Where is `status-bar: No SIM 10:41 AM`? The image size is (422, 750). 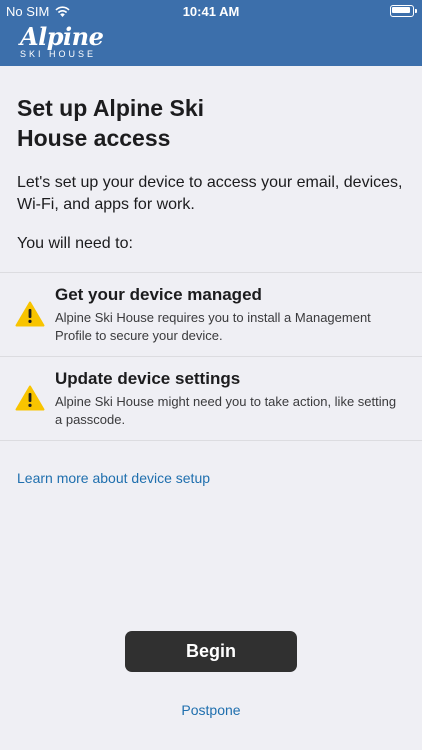
status-bar: No SIM 10:41 AM is located at coordinates (211, 11).